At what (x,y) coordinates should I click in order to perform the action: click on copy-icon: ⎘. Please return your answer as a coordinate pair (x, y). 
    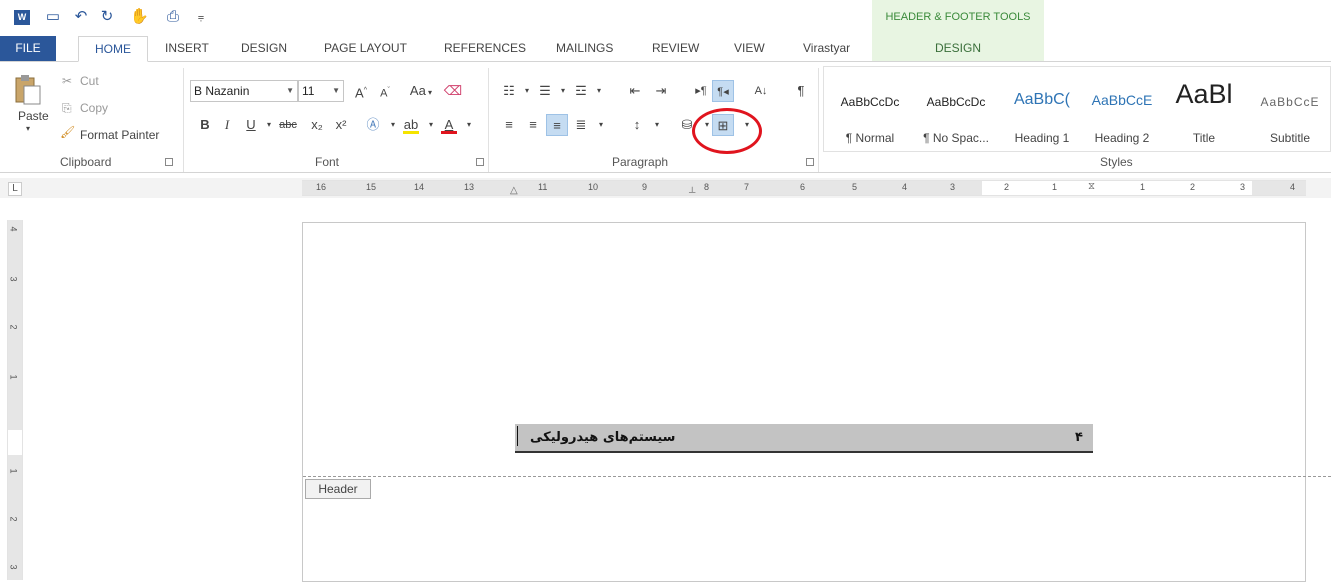
    Looking at the image, I should click on (67, 108).